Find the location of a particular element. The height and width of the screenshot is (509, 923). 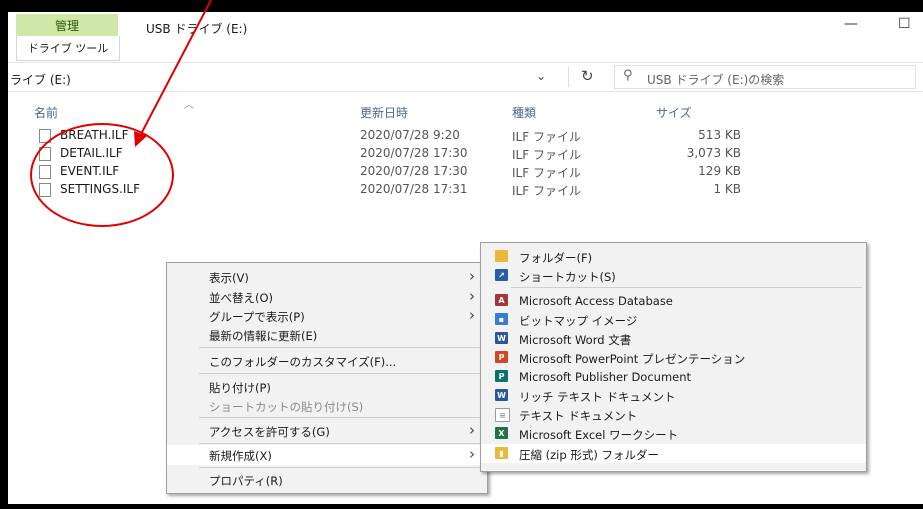

menu-item-give-access: アクセスを許可する(G) › is located at coordinates (327, 431).